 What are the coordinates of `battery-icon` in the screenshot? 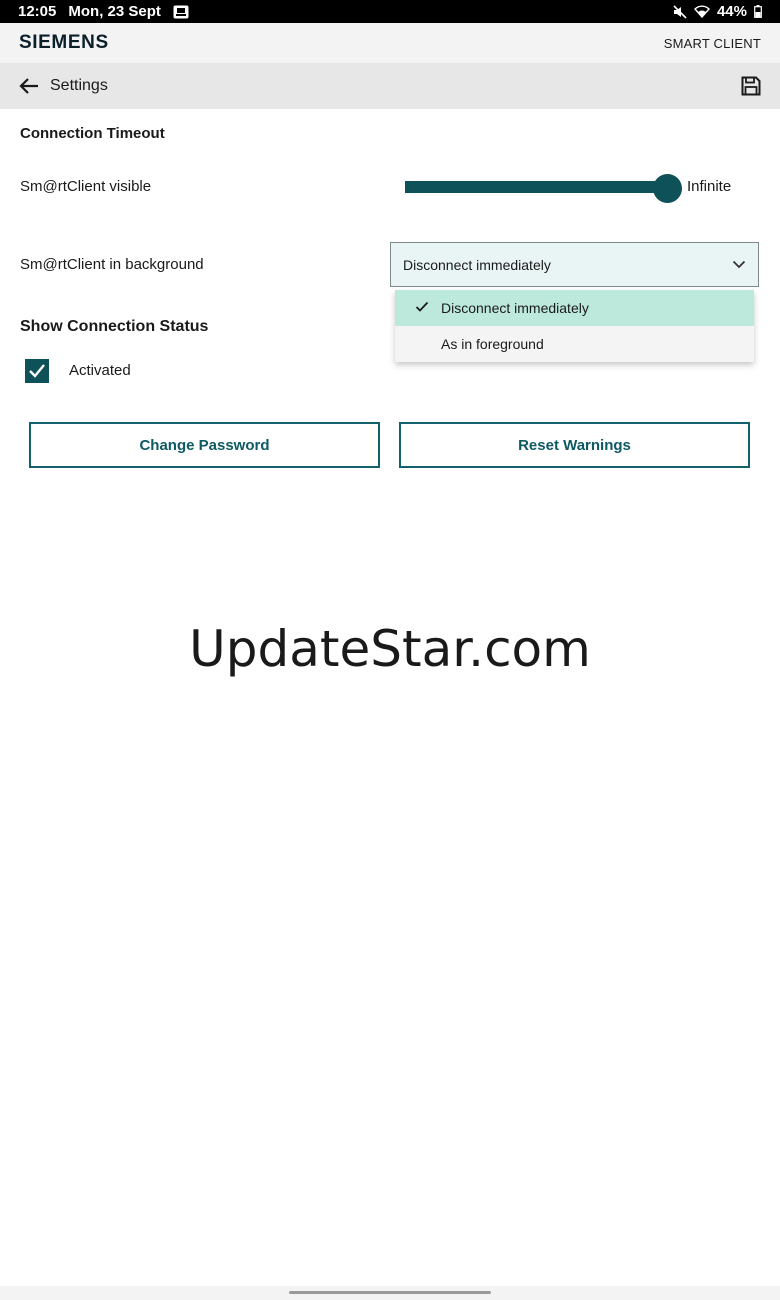 It's located at (758, 11).